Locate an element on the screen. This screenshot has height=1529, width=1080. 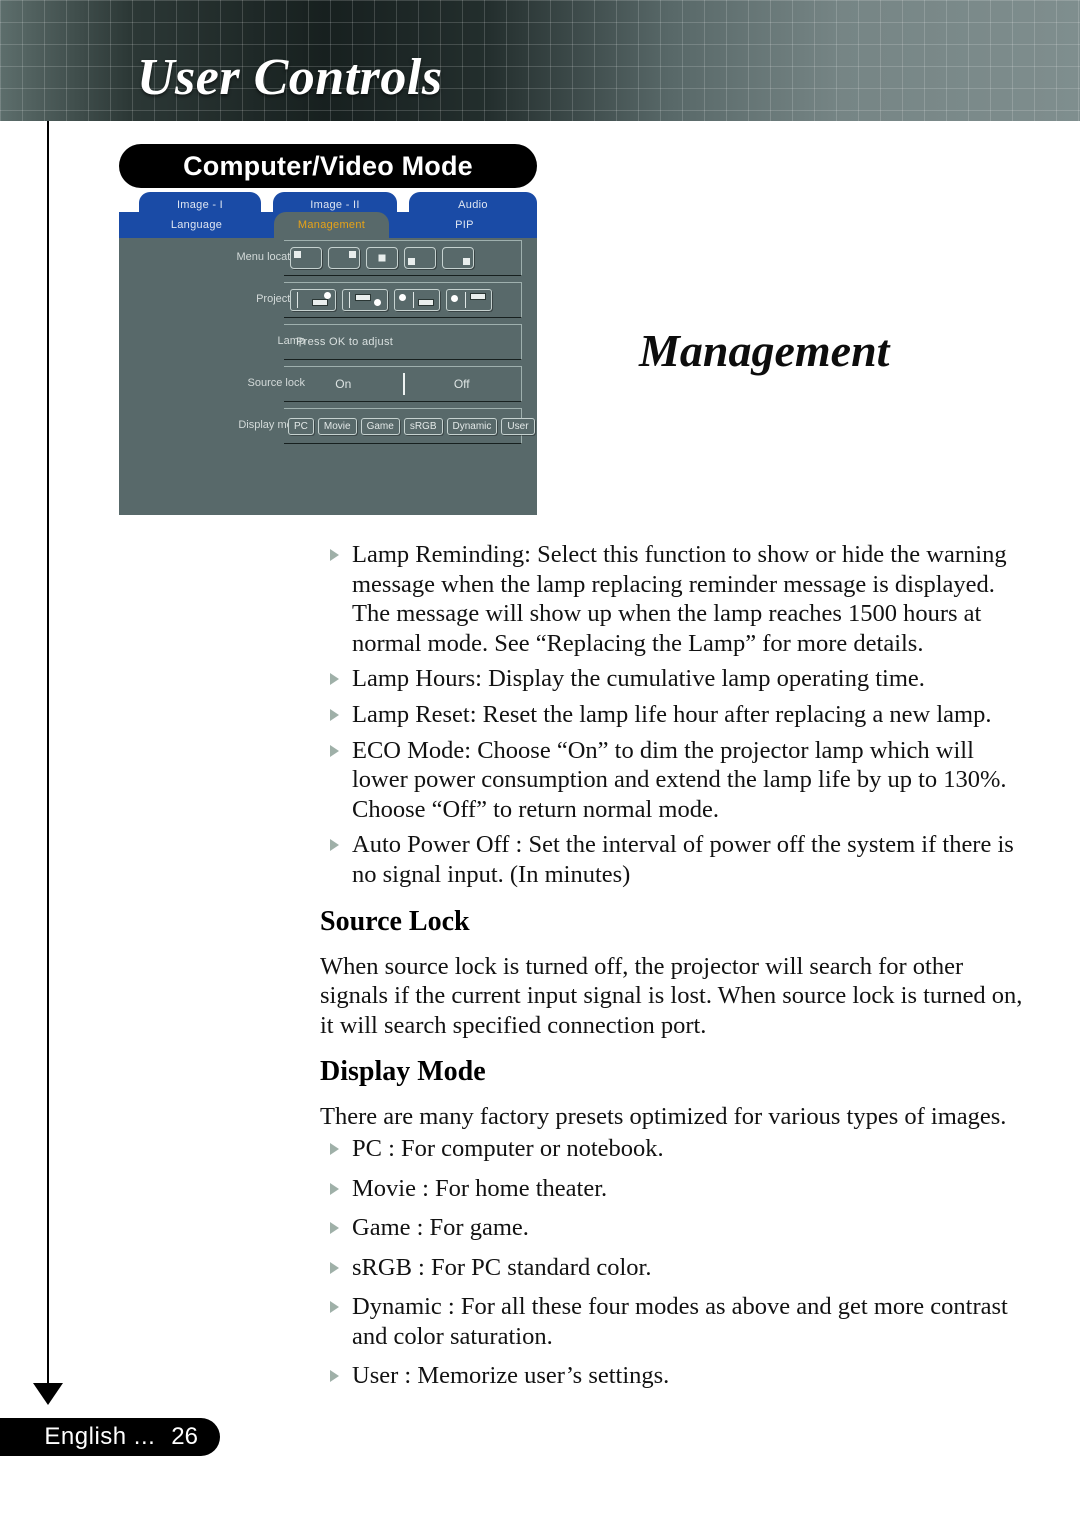
tab-language-label: Language is located at coordinates (196, 225).